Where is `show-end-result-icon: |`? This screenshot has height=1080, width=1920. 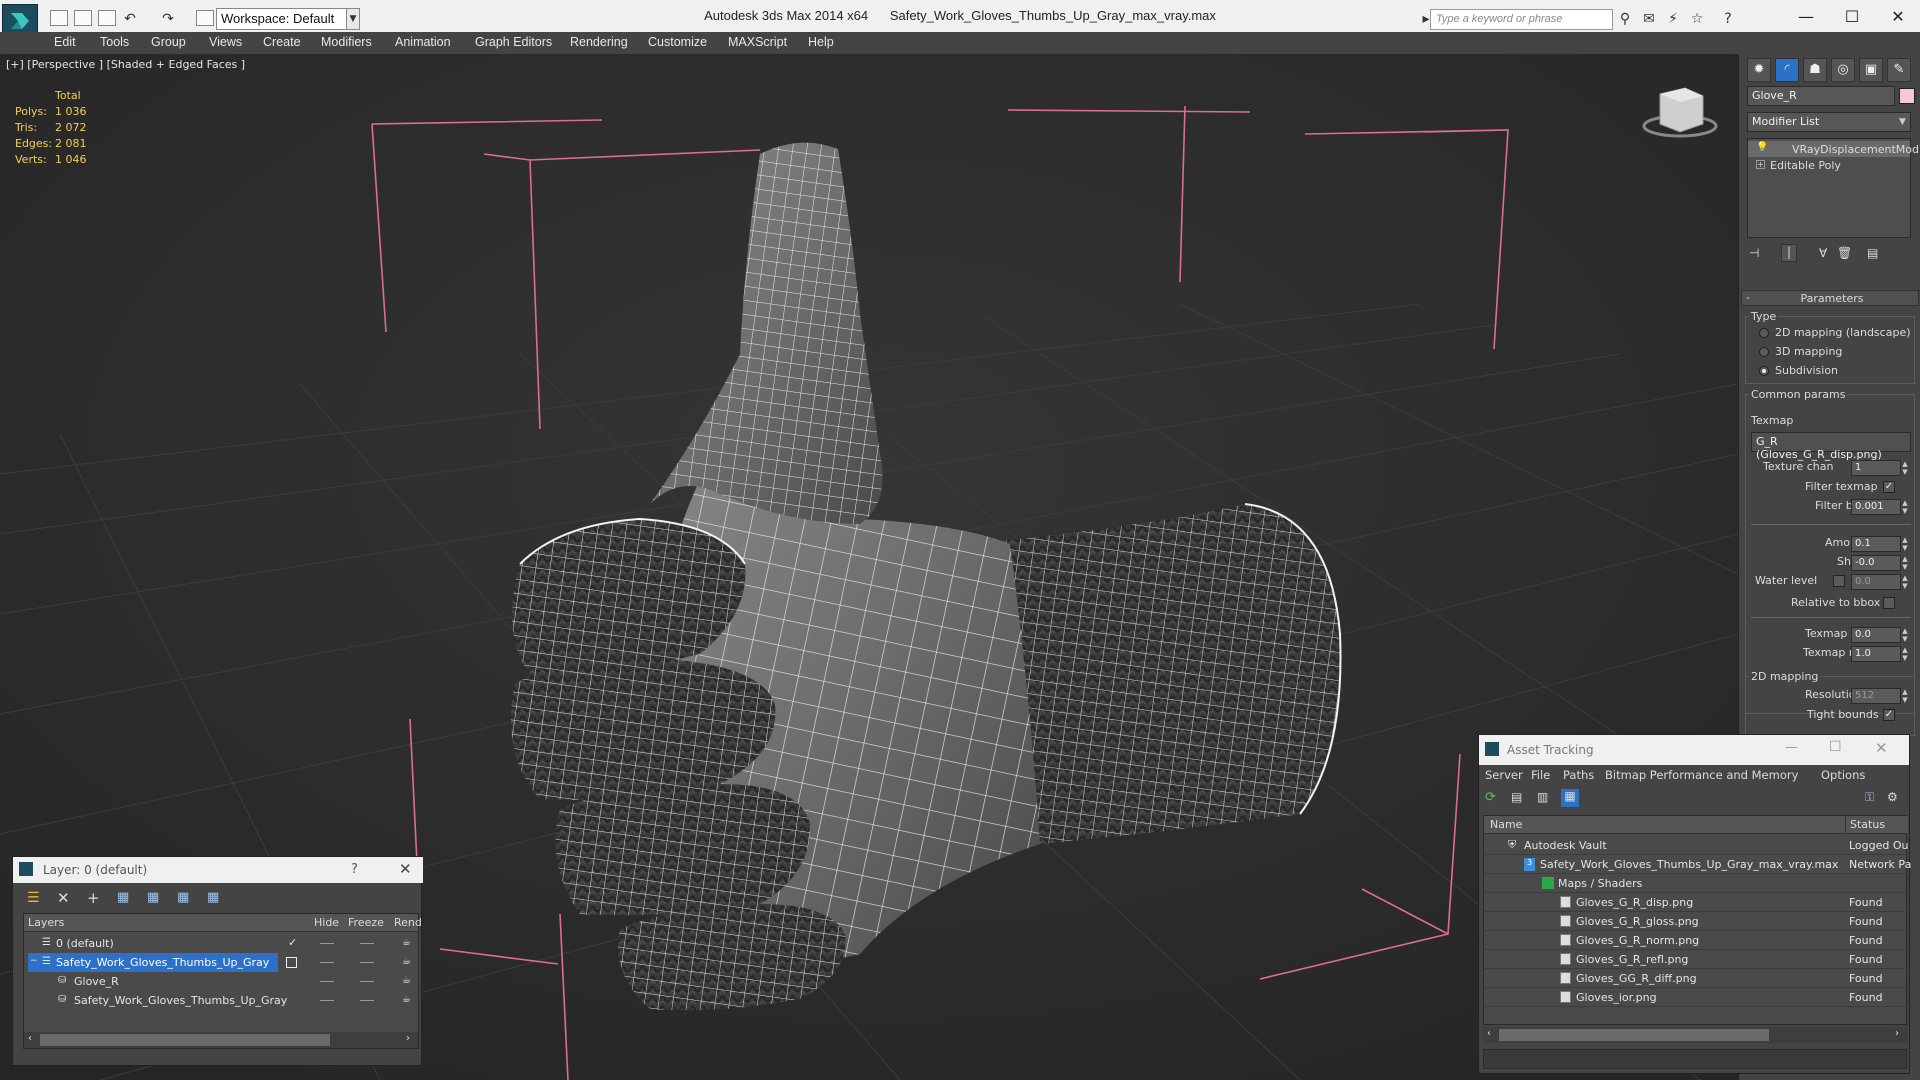 show-end-result-icon: | is located at coordinates (1789, 253).